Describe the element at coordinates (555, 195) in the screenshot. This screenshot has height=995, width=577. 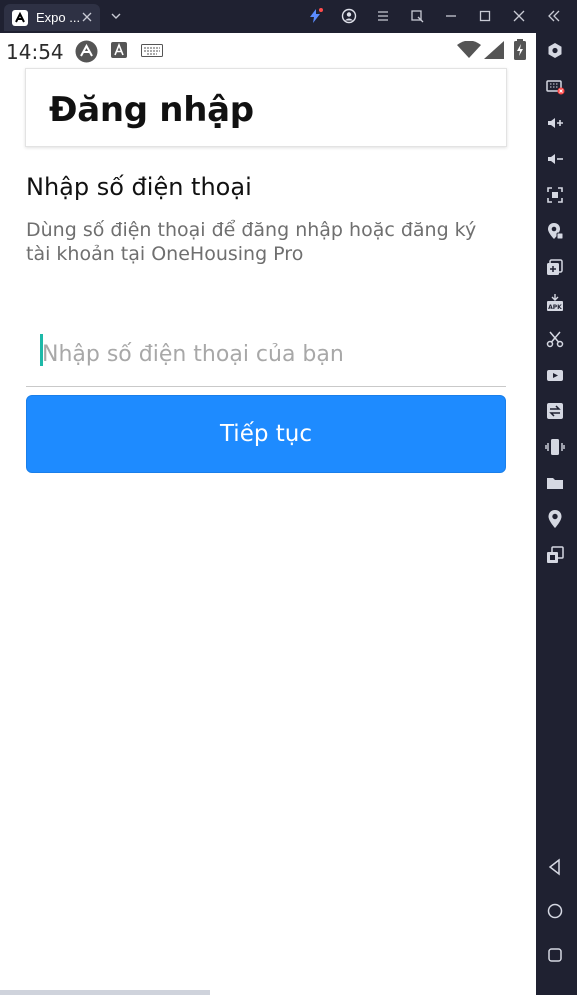
I see `screenshot-icon` at that location.